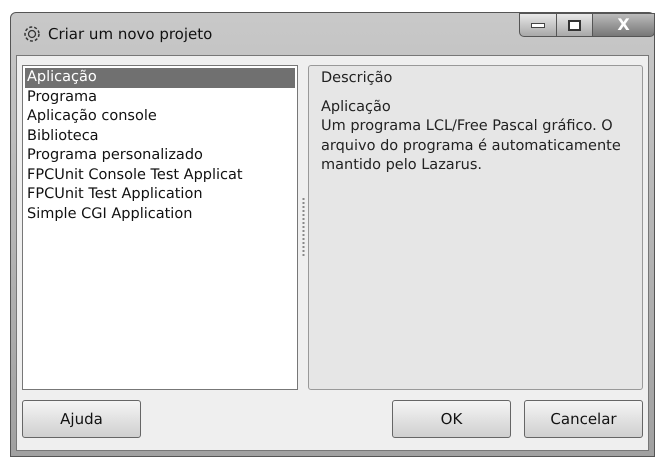  What do you see at coordinates (160, 78) in the screenshot?
I see `list-item: Aplicação` at bounding box center [160, 78].